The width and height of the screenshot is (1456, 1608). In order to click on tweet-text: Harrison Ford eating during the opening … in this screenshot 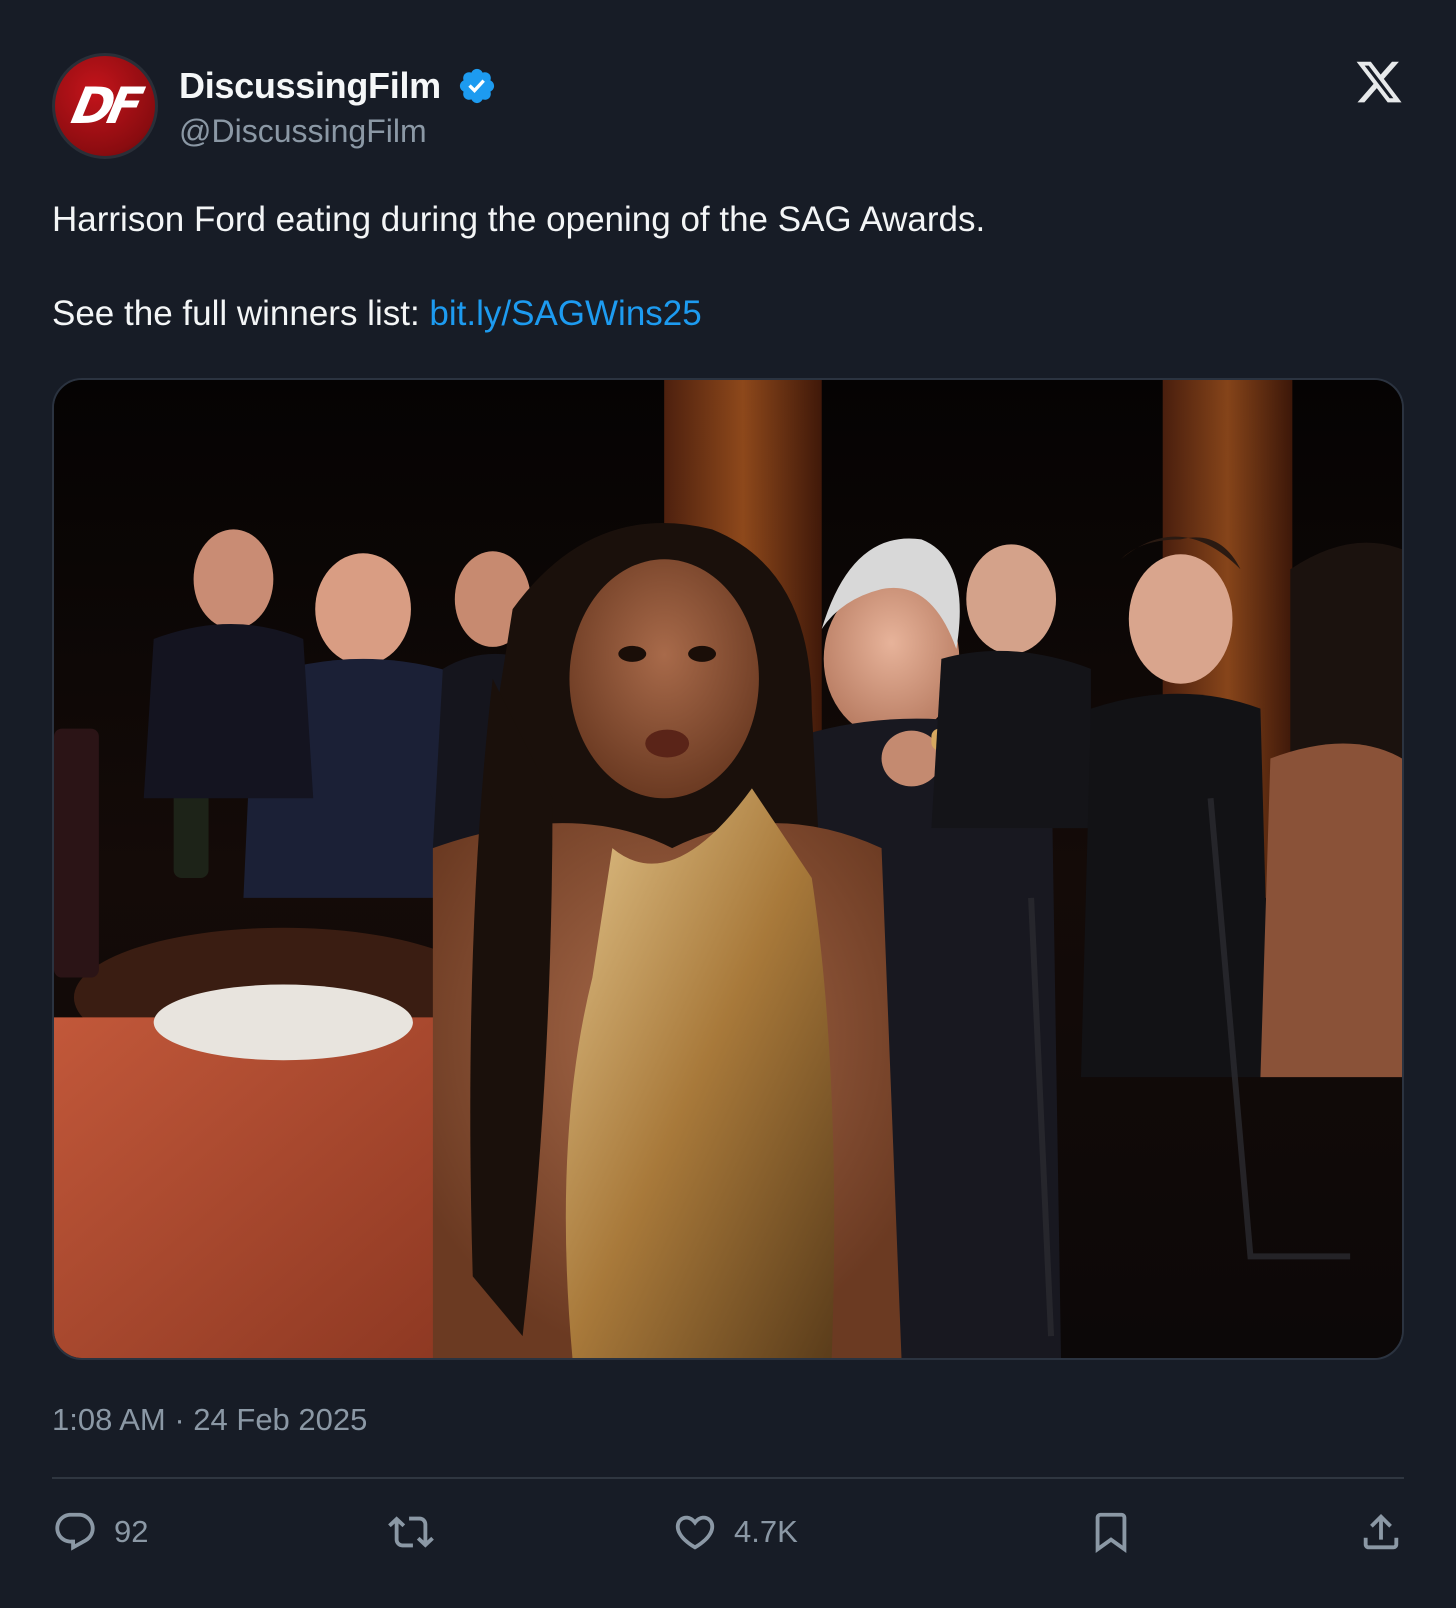, I will do `click(722, 290)`.